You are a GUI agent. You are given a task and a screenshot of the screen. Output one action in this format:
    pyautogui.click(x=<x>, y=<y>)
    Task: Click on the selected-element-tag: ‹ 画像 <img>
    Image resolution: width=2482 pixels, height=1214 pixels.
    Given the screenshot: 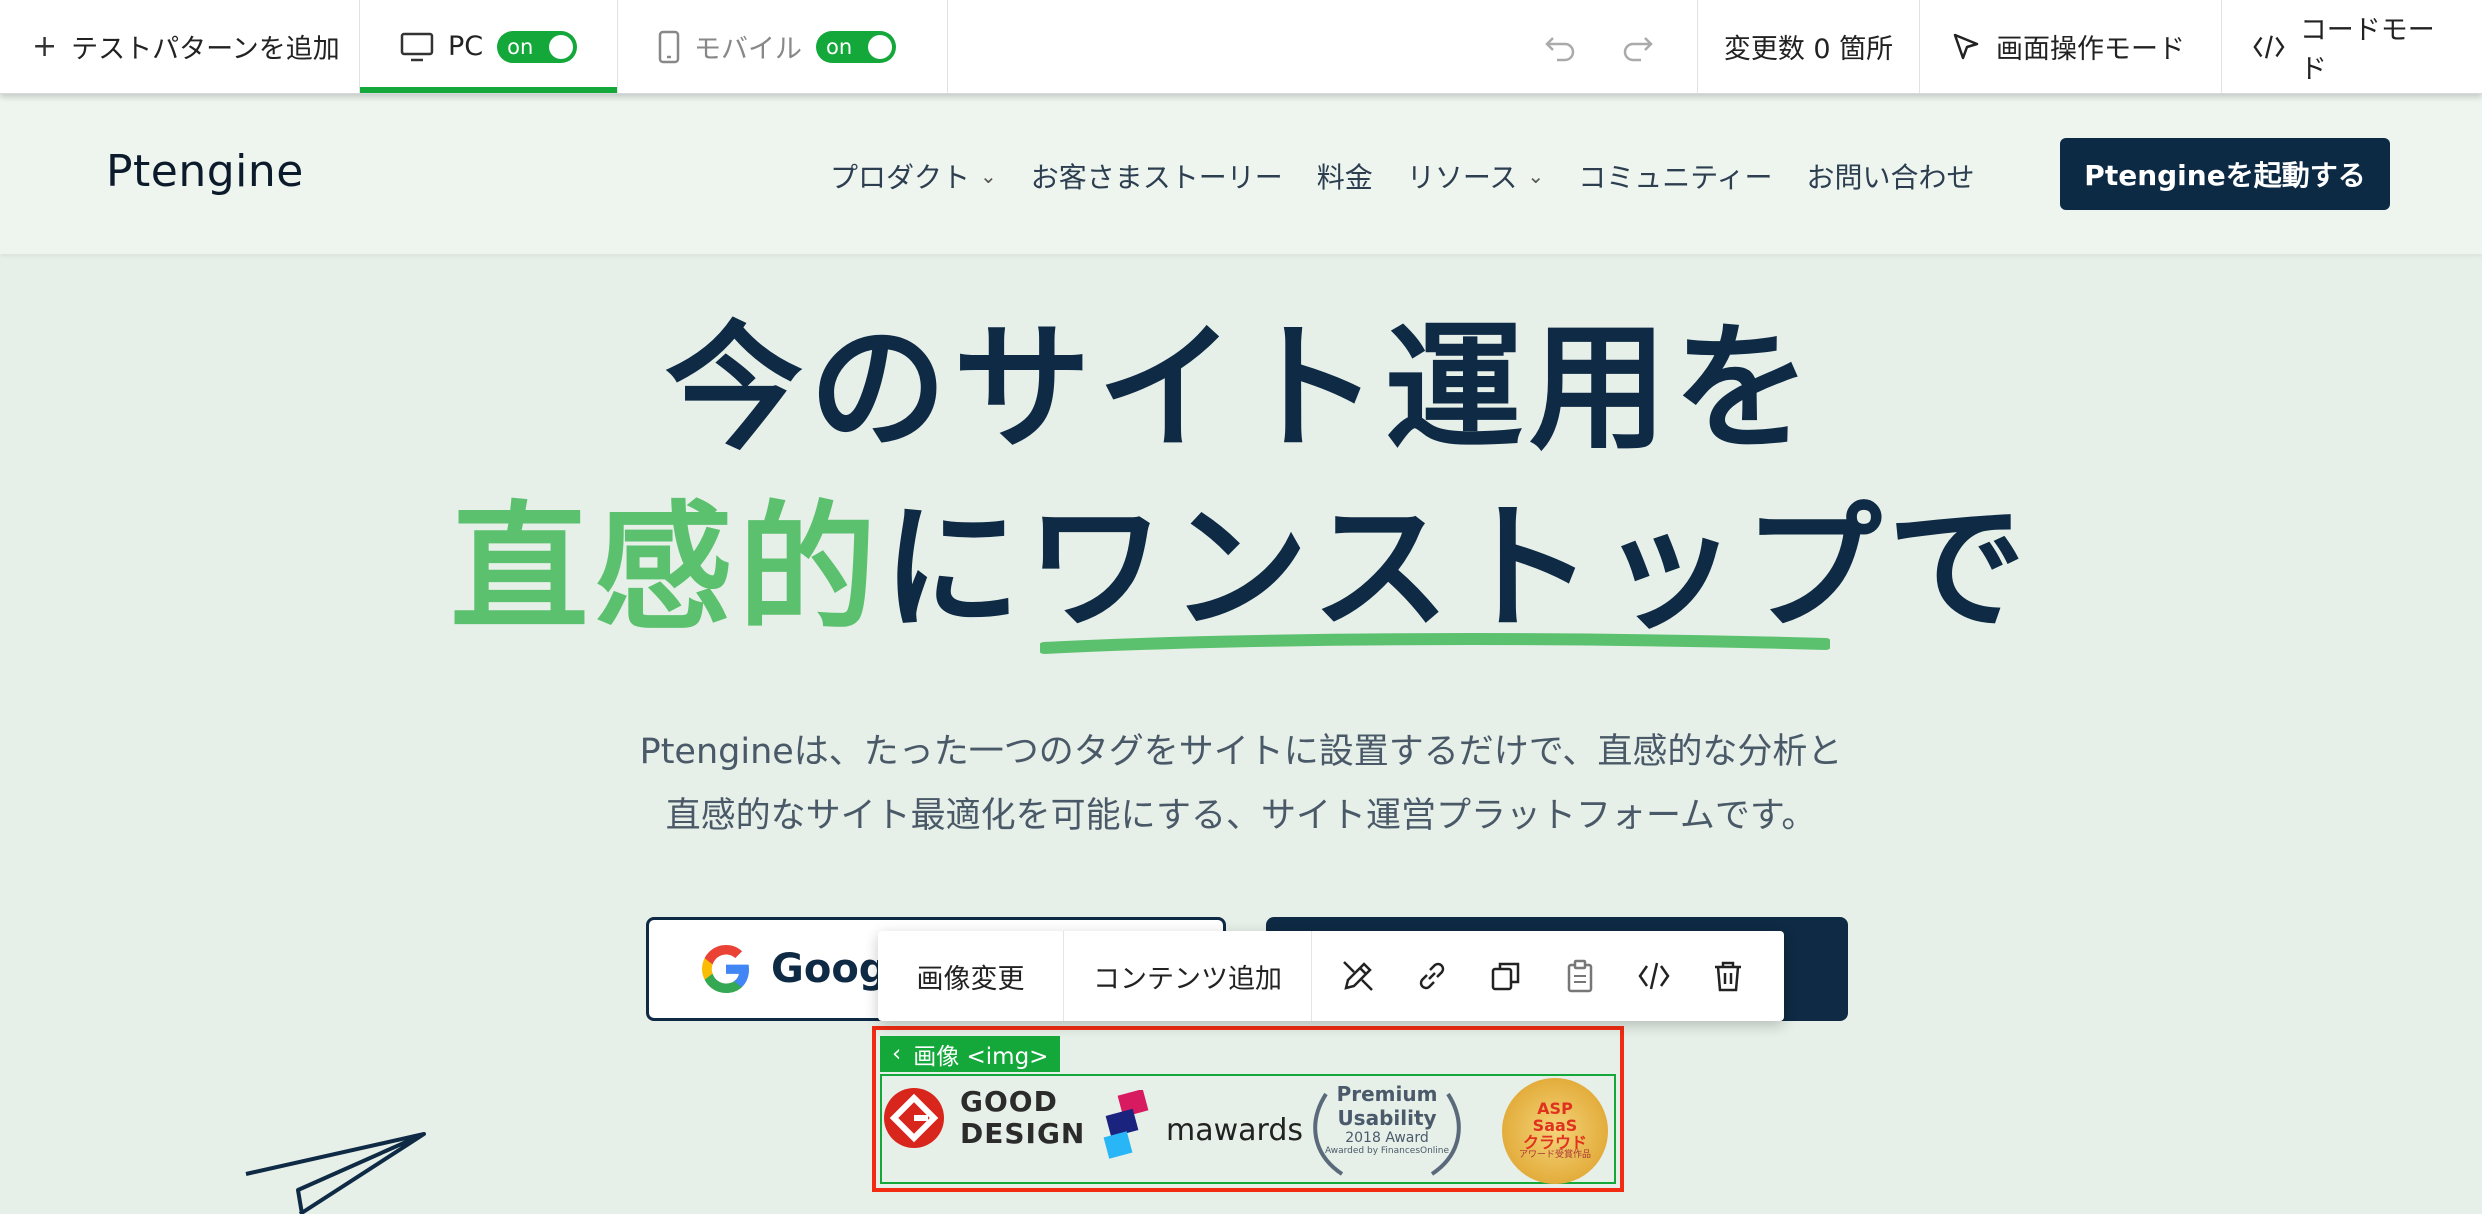 What is the action you would take?
    pyautogui.click(x=970, y=1054)
    